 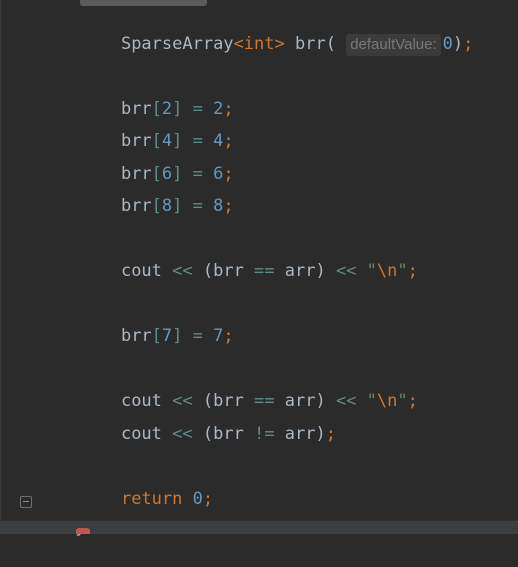 What do you see at coordinates (59, 513) in the screenshot?
I see `code-line-closing-brace: }` at bounding box center [59, 513].